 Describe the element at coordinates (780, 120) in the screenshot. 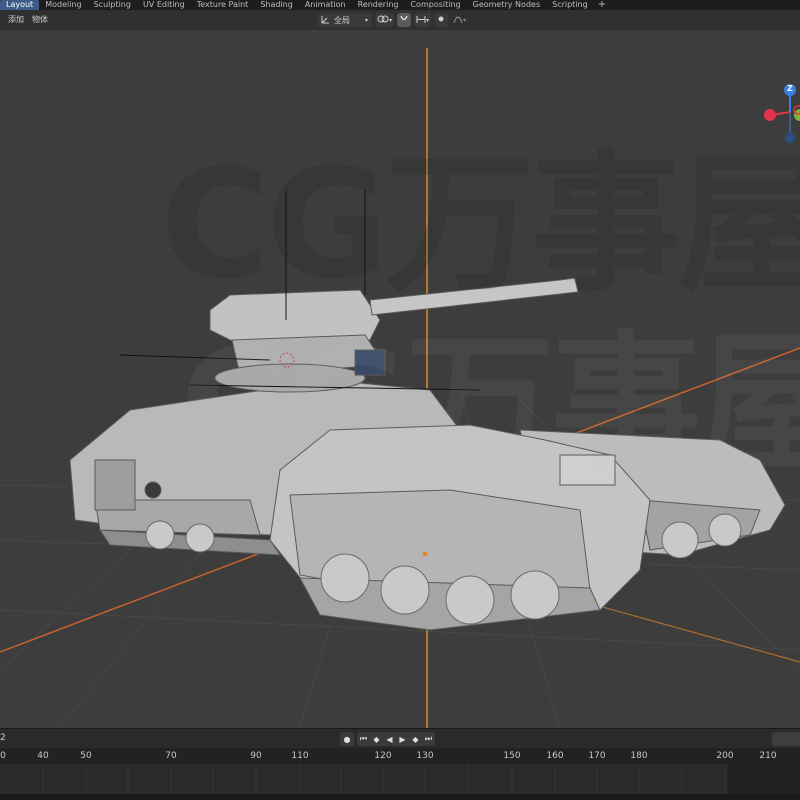

I see `navigation-gizmo: Z` at that location.